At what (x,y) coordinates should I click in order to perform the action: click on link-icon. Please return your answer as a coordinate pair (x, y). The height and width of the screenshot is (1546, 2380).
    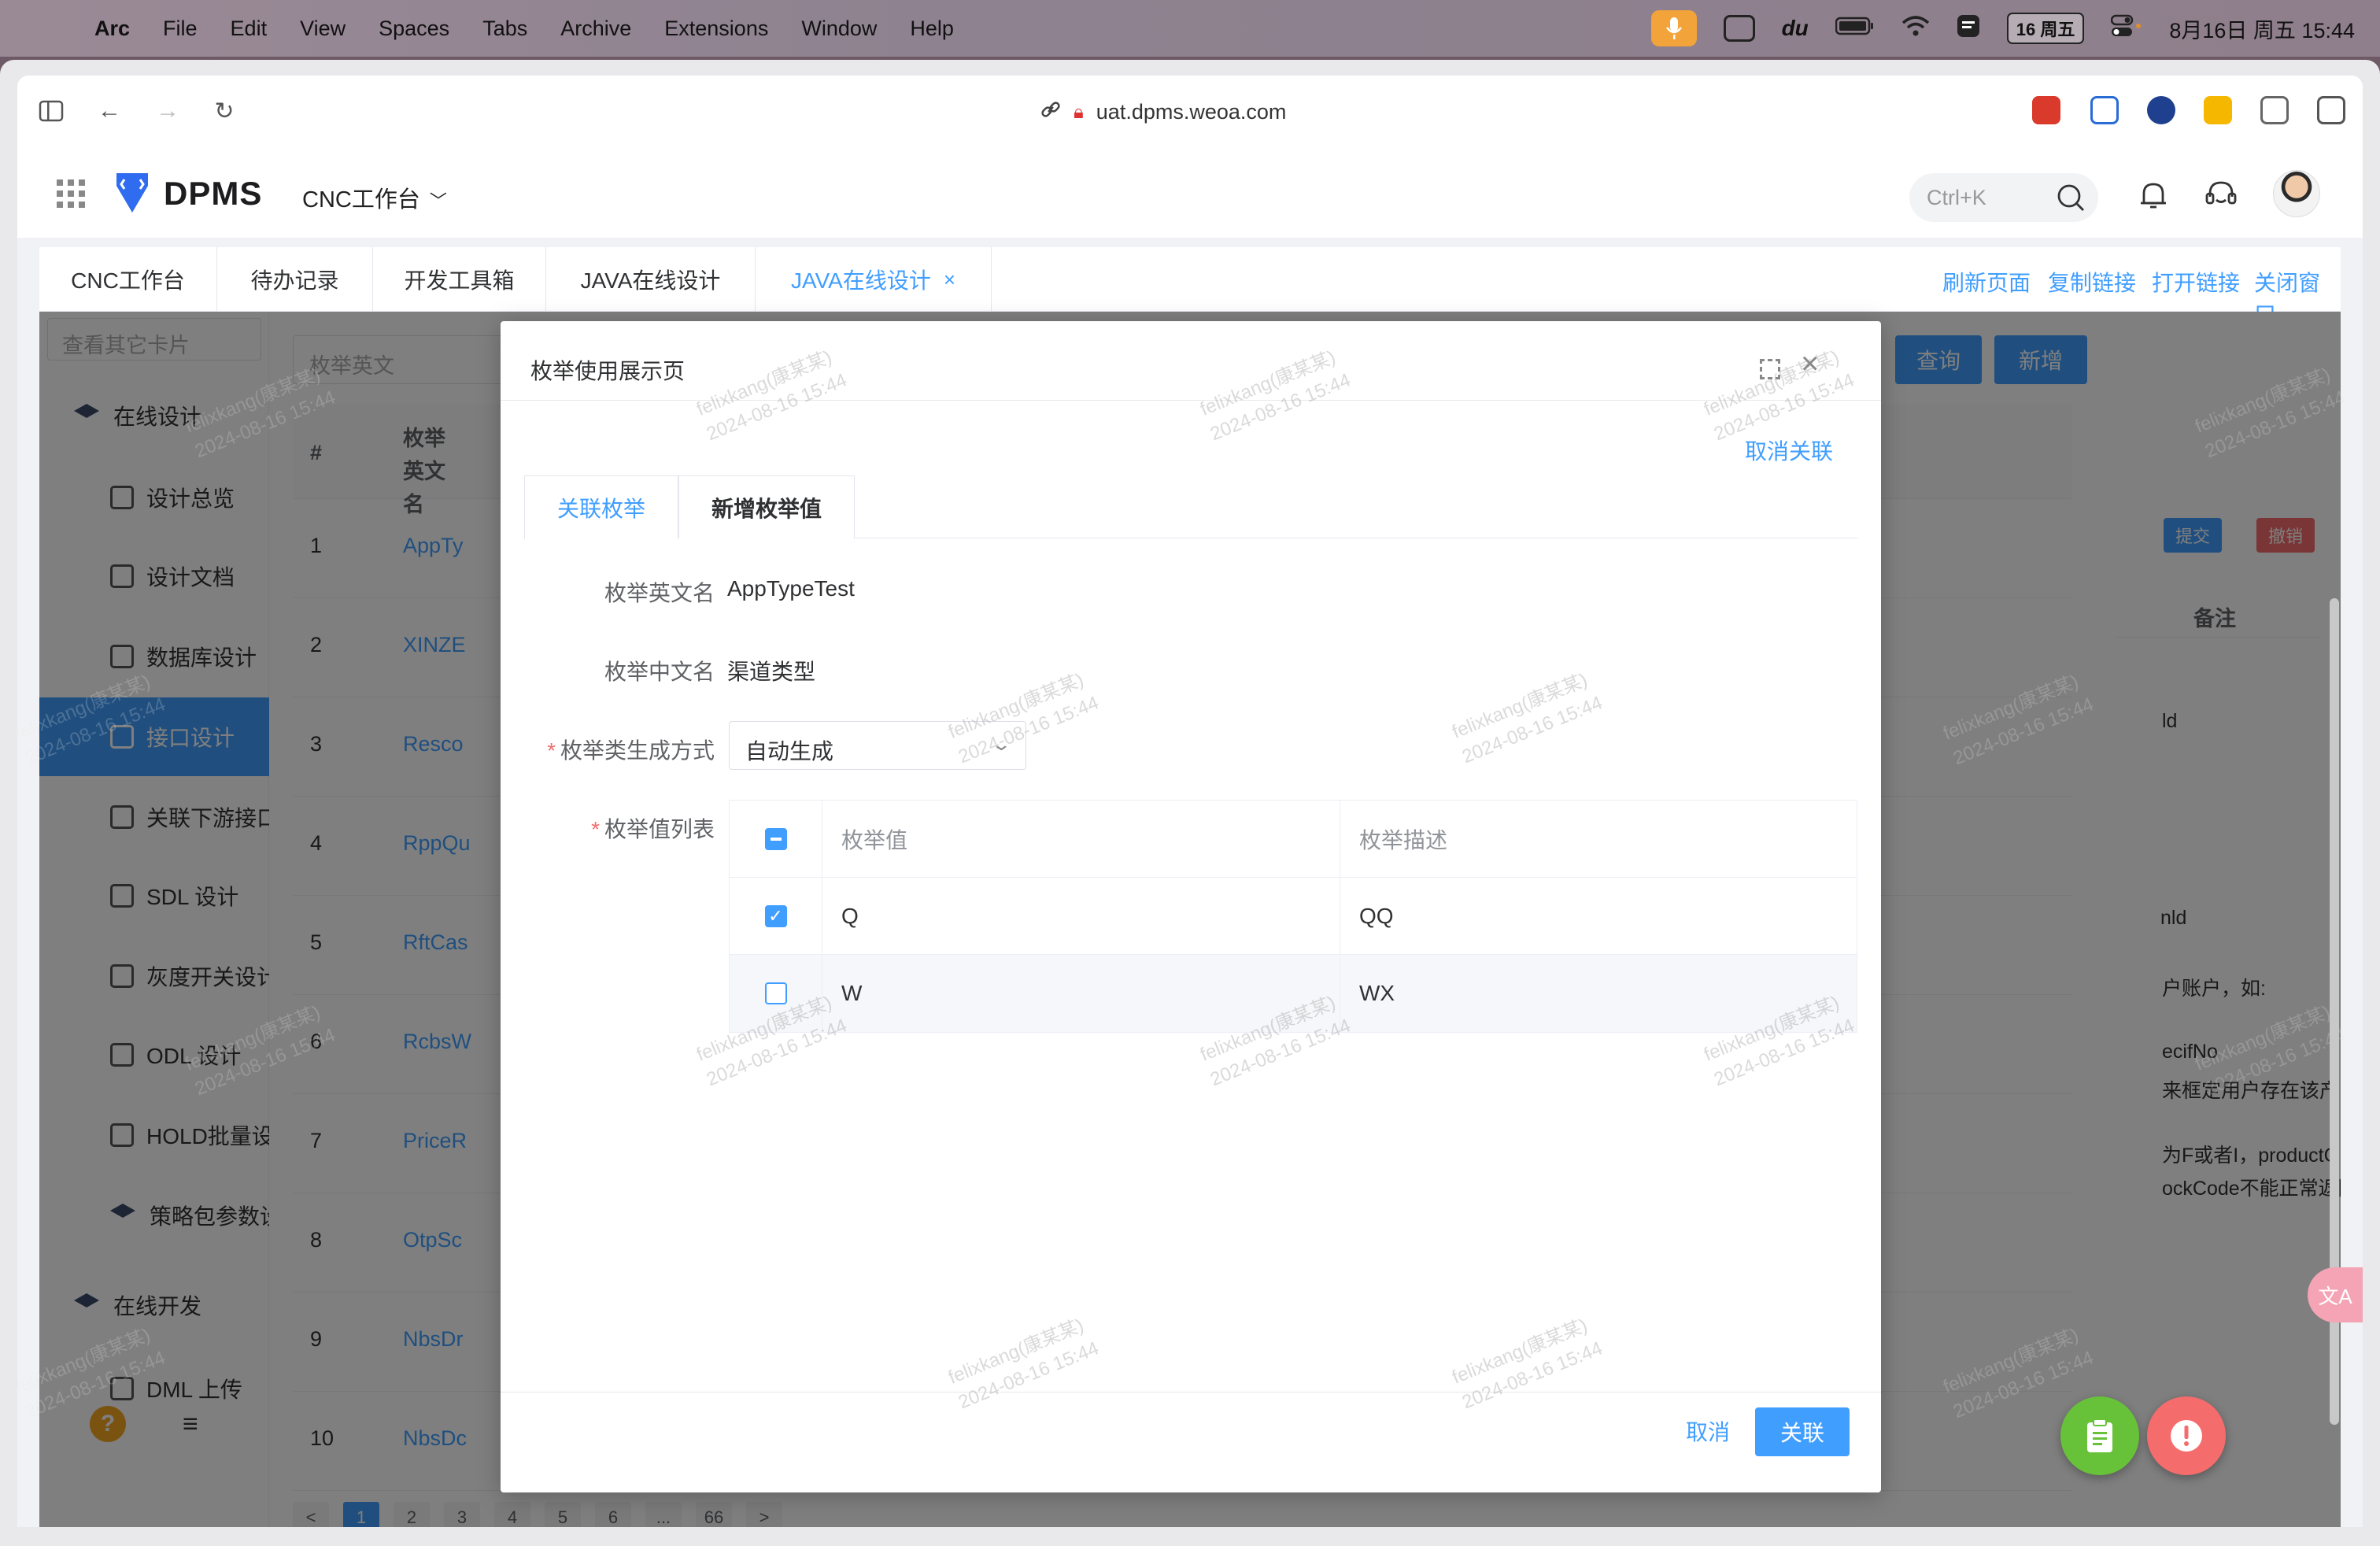
    Looking at the image, I should click on (1050, 112).